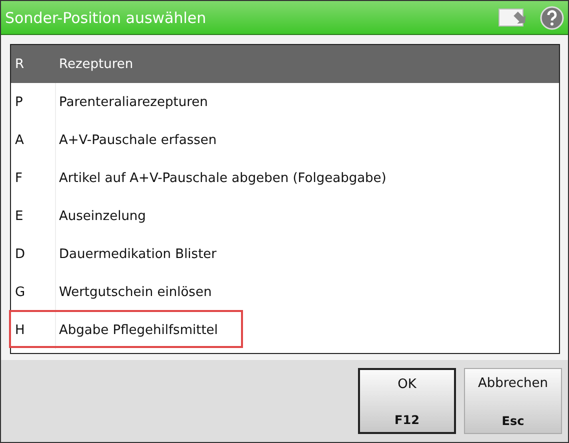 The width and height of the screenshot is (569, 443). I want to click on list-item: P Parenteraliarezepturen, so click(285, 102).